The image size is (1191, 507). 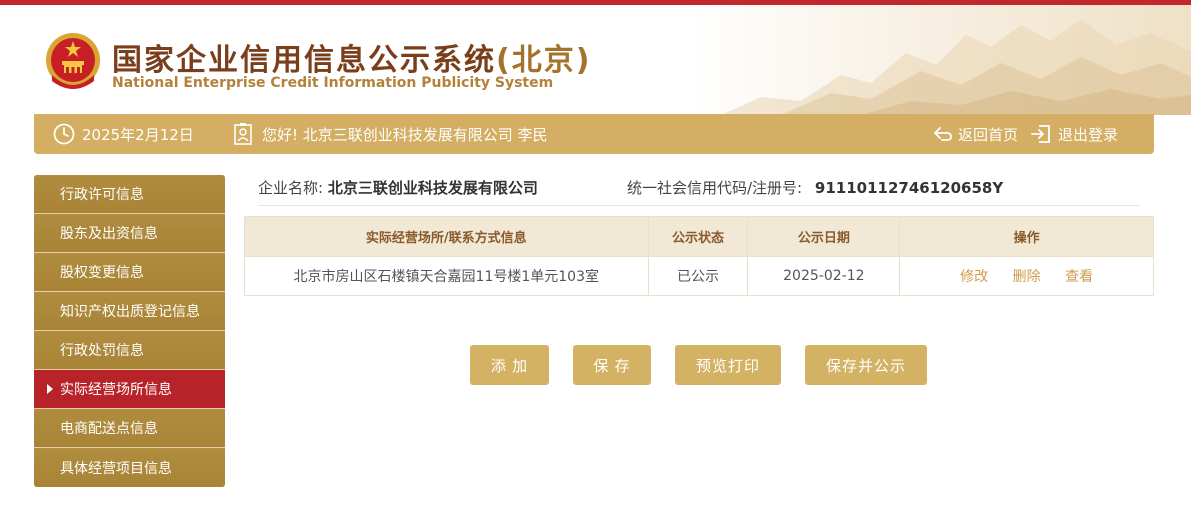 I want to click on current-date: 2025年2月12日, so click(x=138, y=134).